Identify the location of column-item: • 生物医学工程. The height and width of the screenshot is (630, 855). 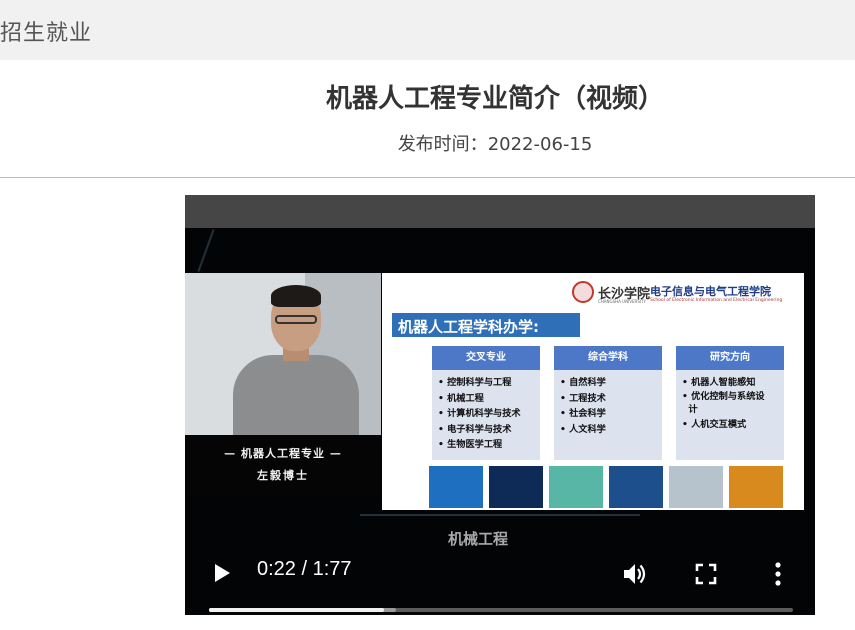
(470, 444).